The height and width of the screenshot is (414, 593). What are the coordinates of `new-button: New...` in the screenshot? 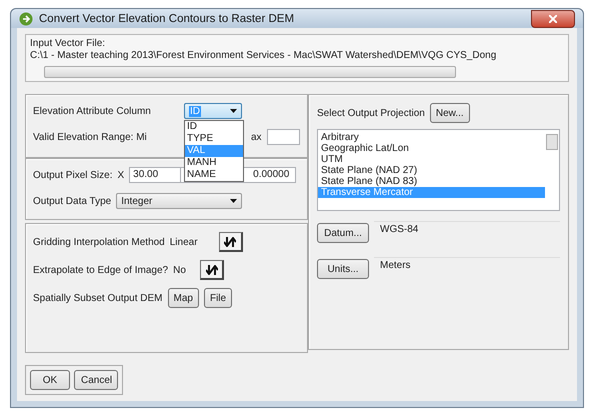 It's located at (450, 113).